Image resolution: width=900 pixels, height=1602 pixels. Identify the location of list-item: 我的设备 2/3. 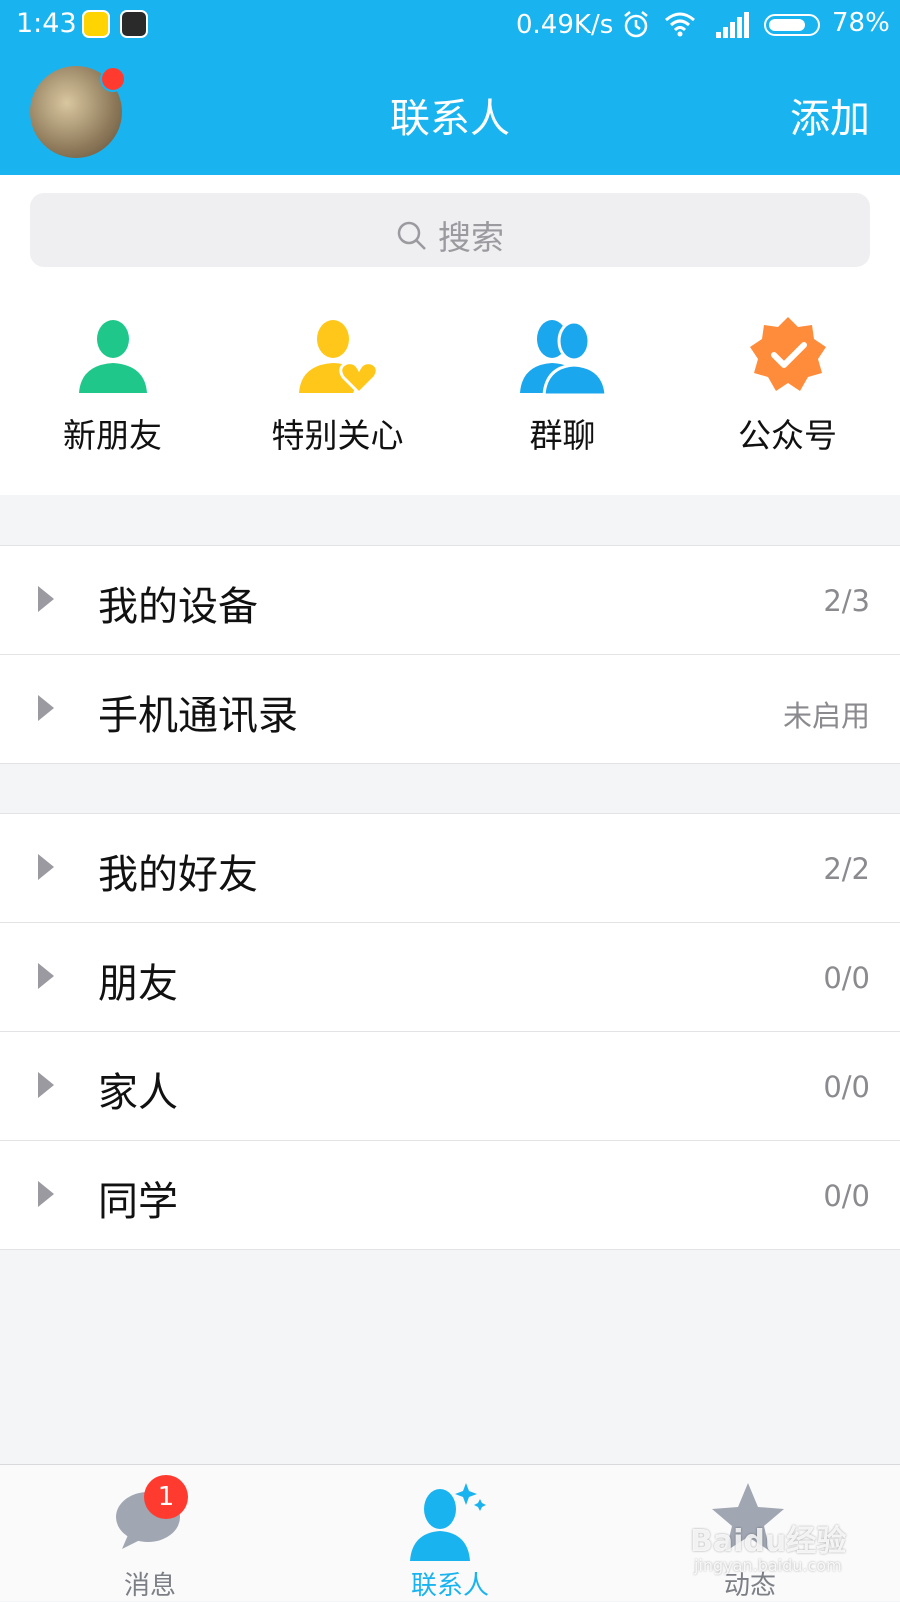
(450, 600).